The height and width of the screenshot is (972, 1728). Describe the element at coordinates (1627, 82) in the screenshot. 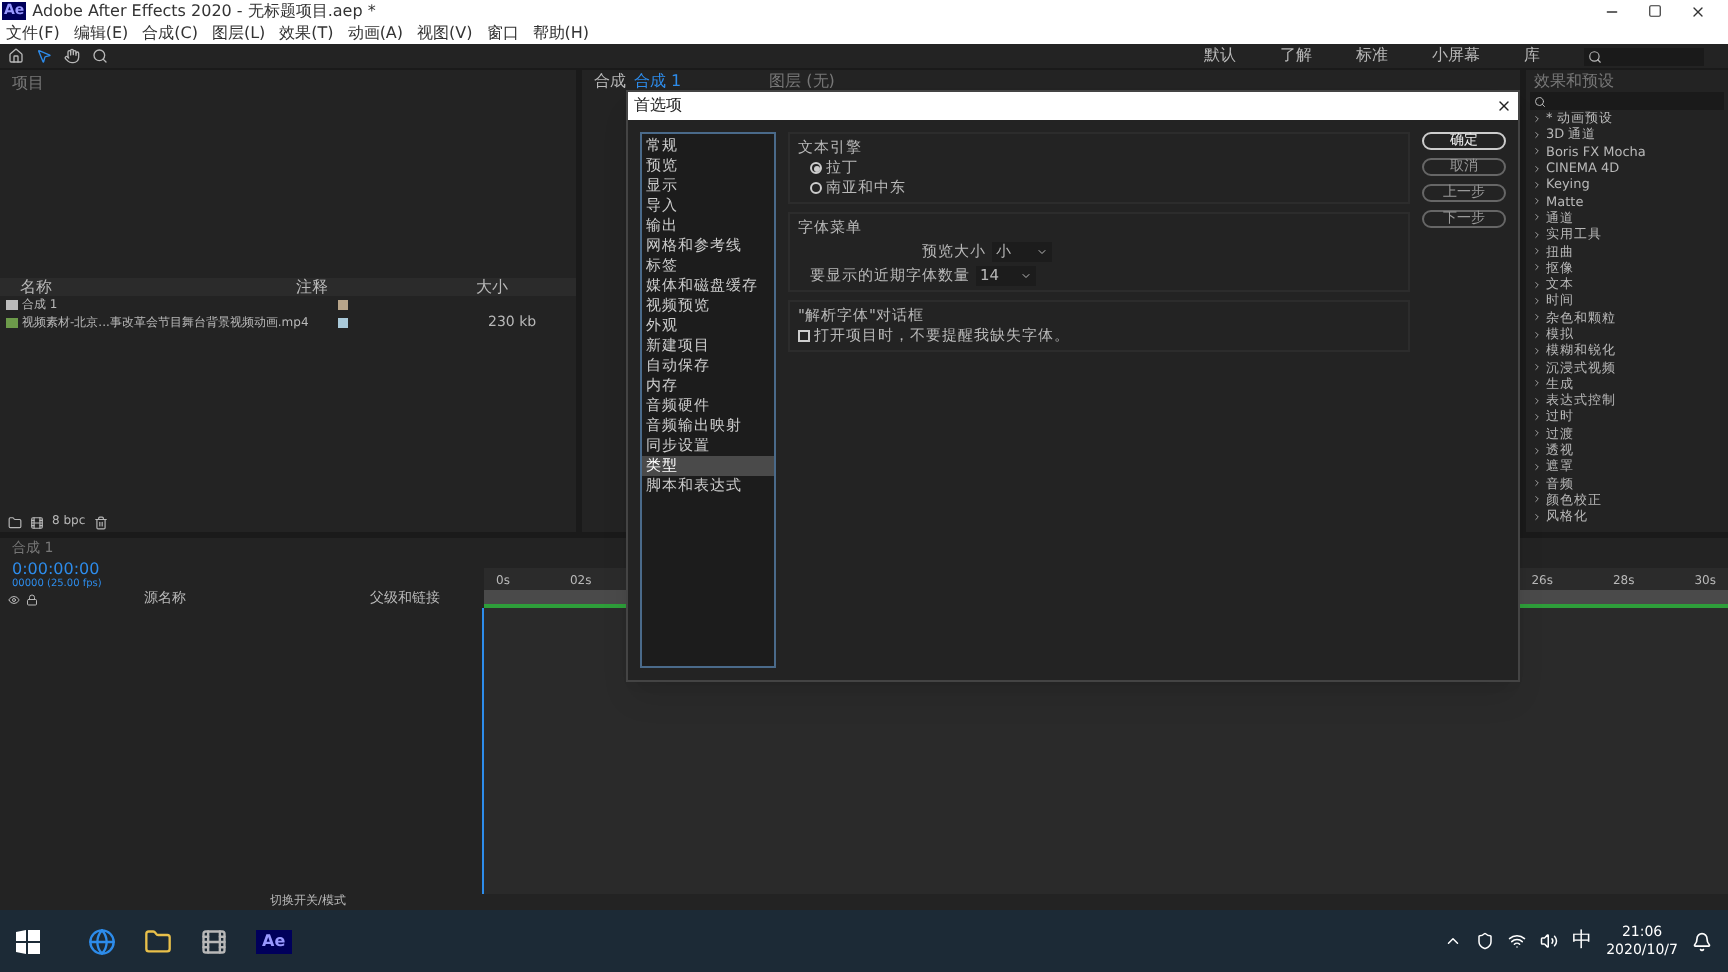

I see `panel-title: 效果和预设` at that location.